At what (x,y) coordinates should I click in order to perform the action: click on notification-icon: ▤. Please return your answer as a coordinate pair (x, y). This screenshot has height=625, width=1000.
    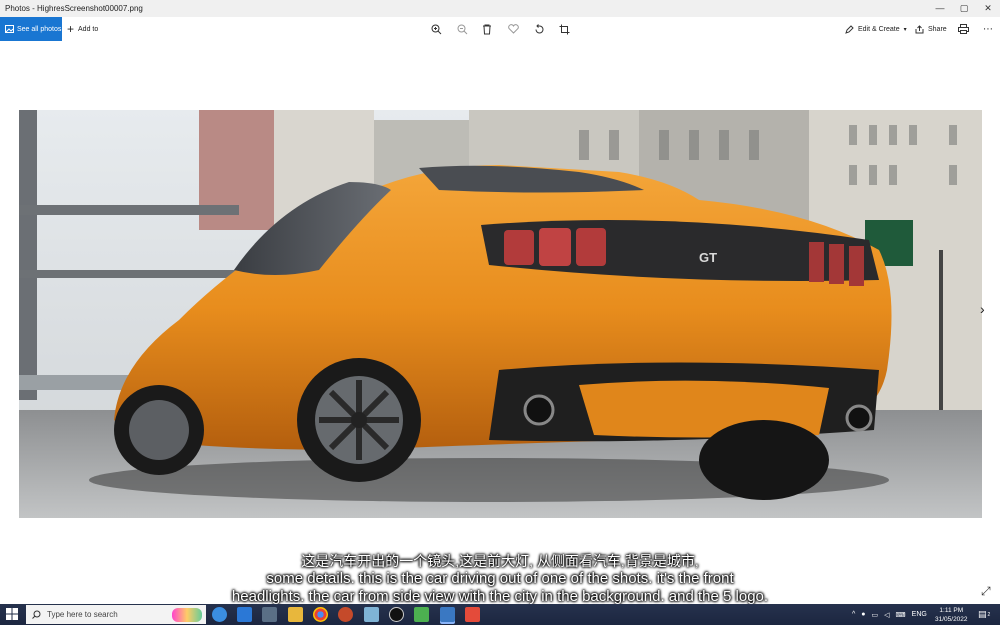
    Looking at the image, I should click on (982, 614).